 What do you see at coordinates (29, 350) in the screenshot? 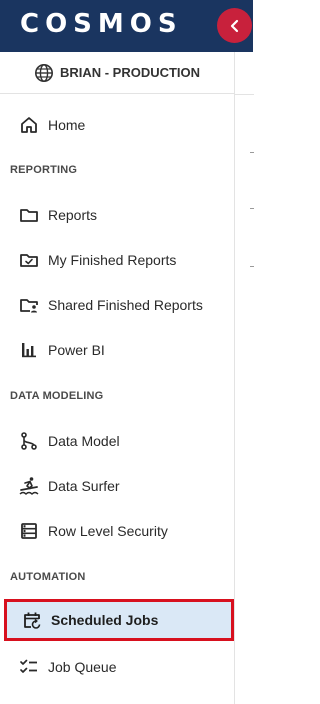
I see `bar-chart-icon` at bounding box center [29, 350].